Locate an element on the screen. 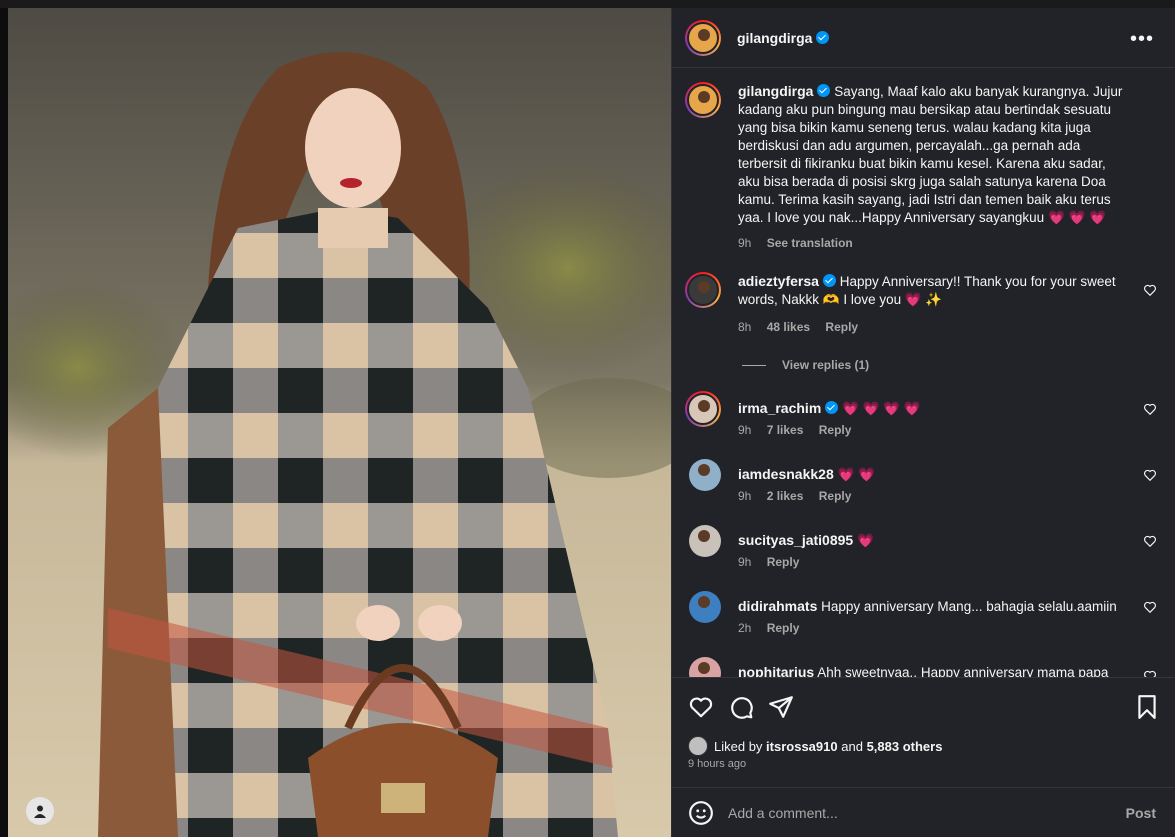 The height and width of the screenshot is (837, 1175). comment-icon is located at coordinates (741, 707).